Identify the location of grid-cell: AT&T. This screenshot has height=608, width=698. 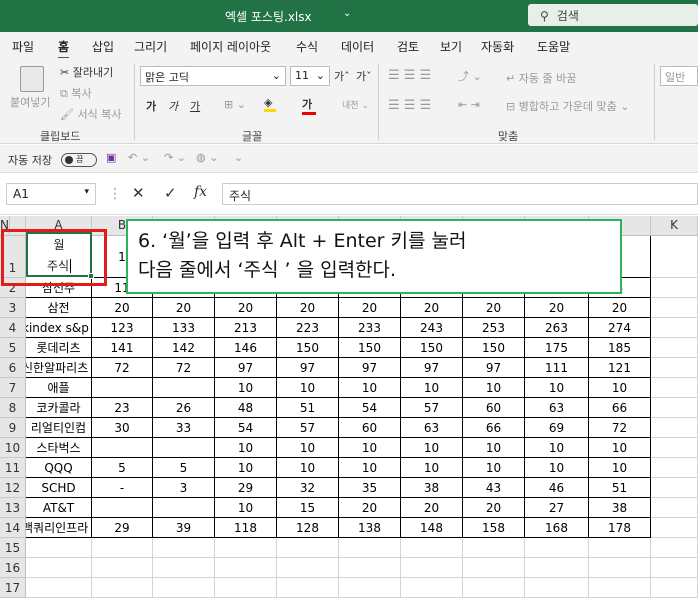
(59, 508).